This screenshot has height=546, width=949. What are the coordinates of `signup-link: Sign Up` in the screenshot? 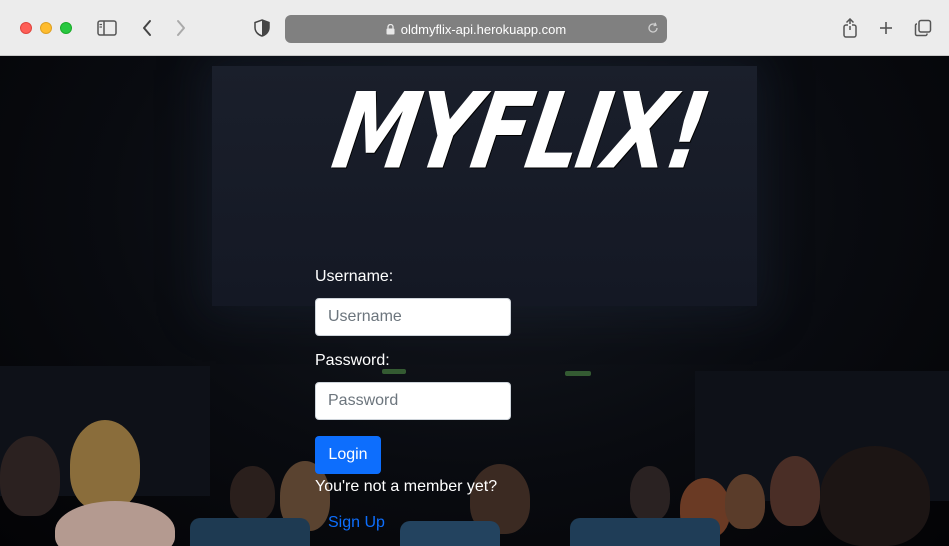 It's located at (356, 523).